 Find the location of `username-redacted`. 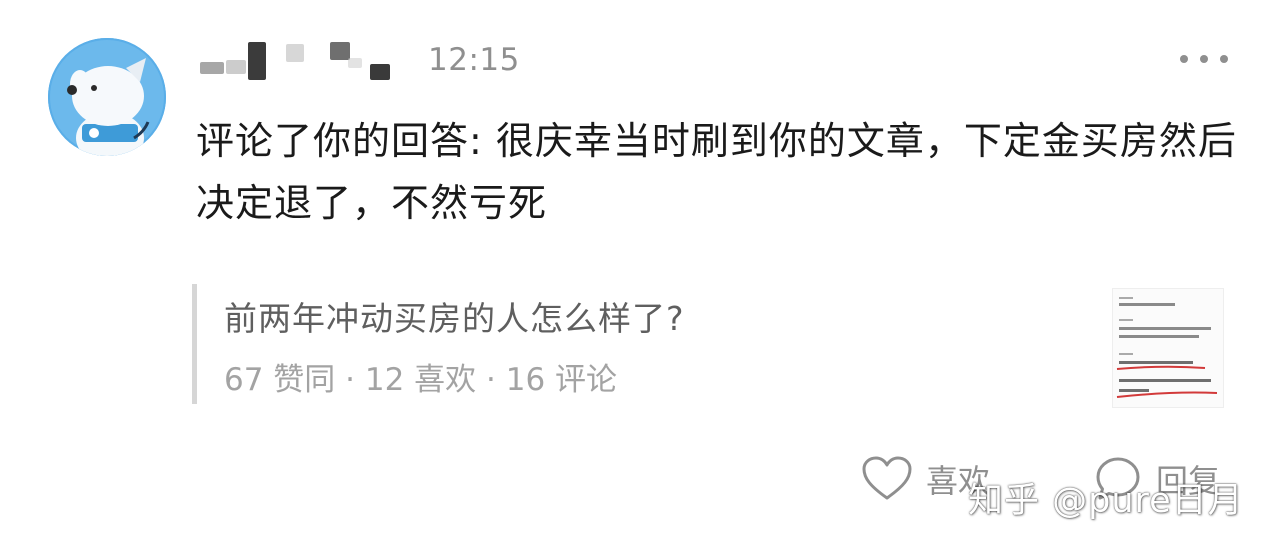

username-redacted is located at coordinates (298, 61).